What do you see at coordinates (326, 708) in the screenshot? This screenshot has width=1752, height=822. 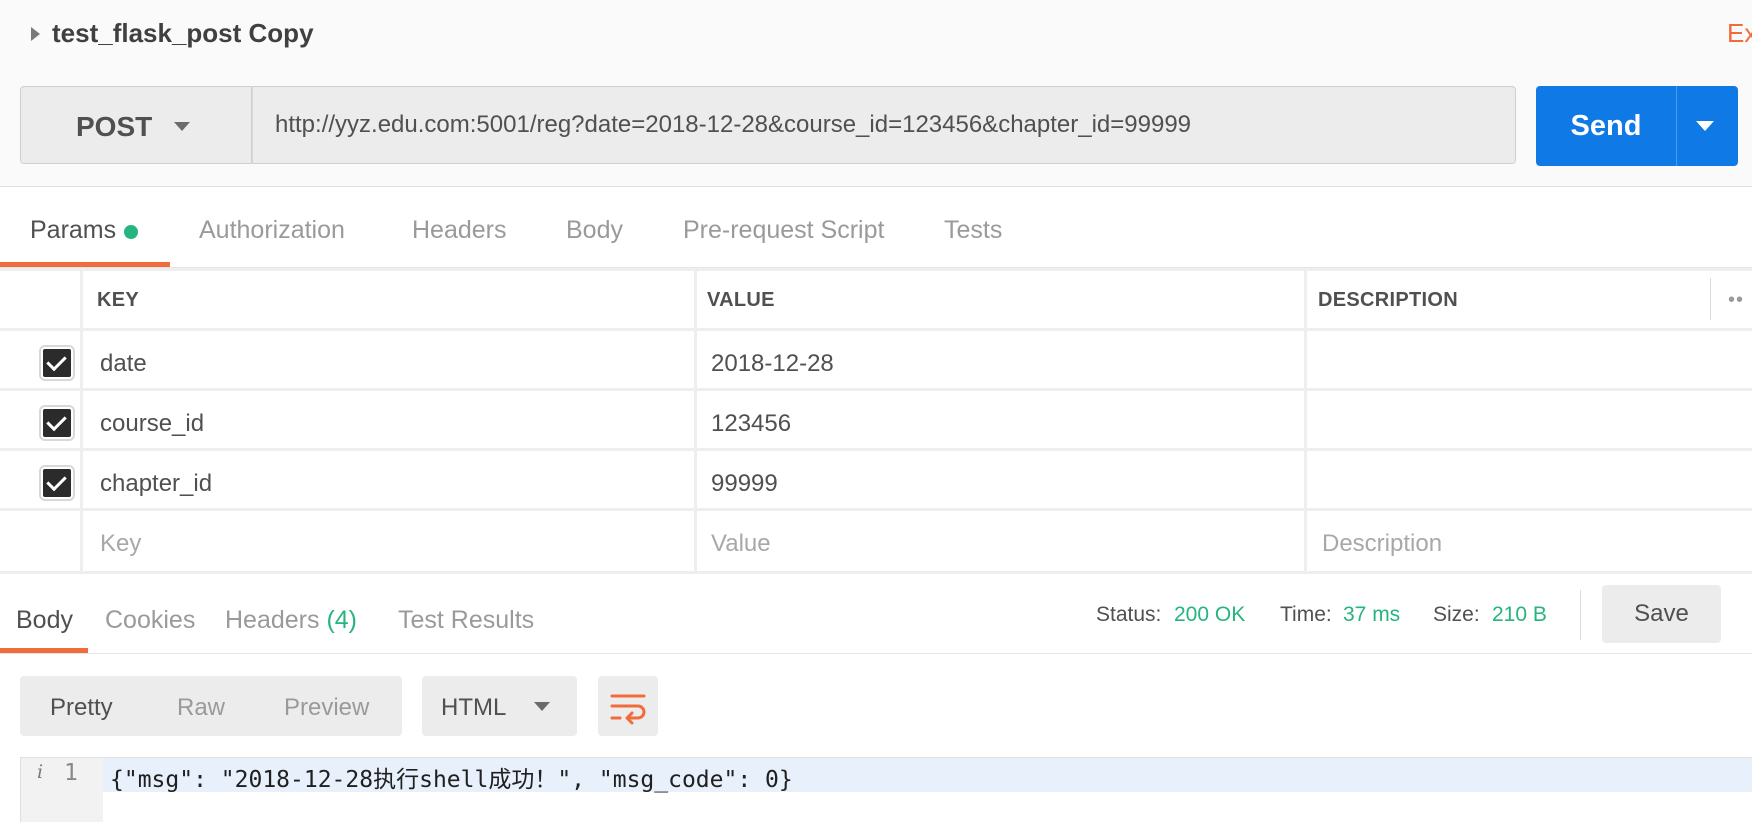 I see `view-preview-button: Preview` at bounding box center [326, 708].